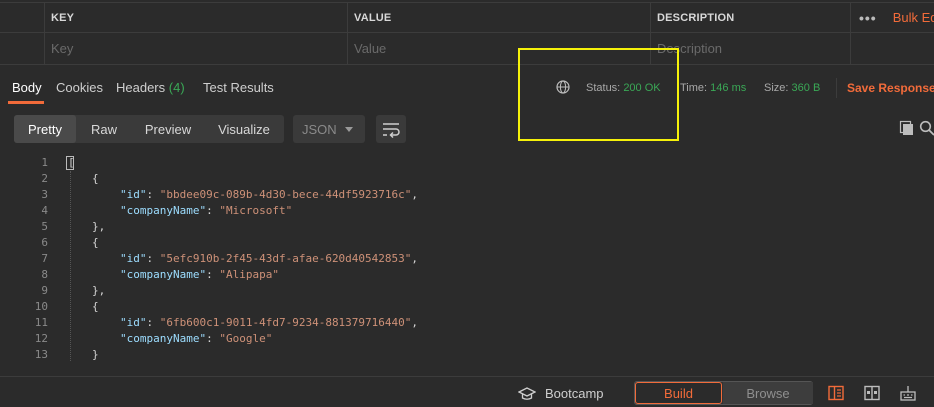 This screenshot has width=934, height=407. Describe the element at coordinates (244, 129) in the screenshot. I see `view-visualize-button: Visualize` at that location.